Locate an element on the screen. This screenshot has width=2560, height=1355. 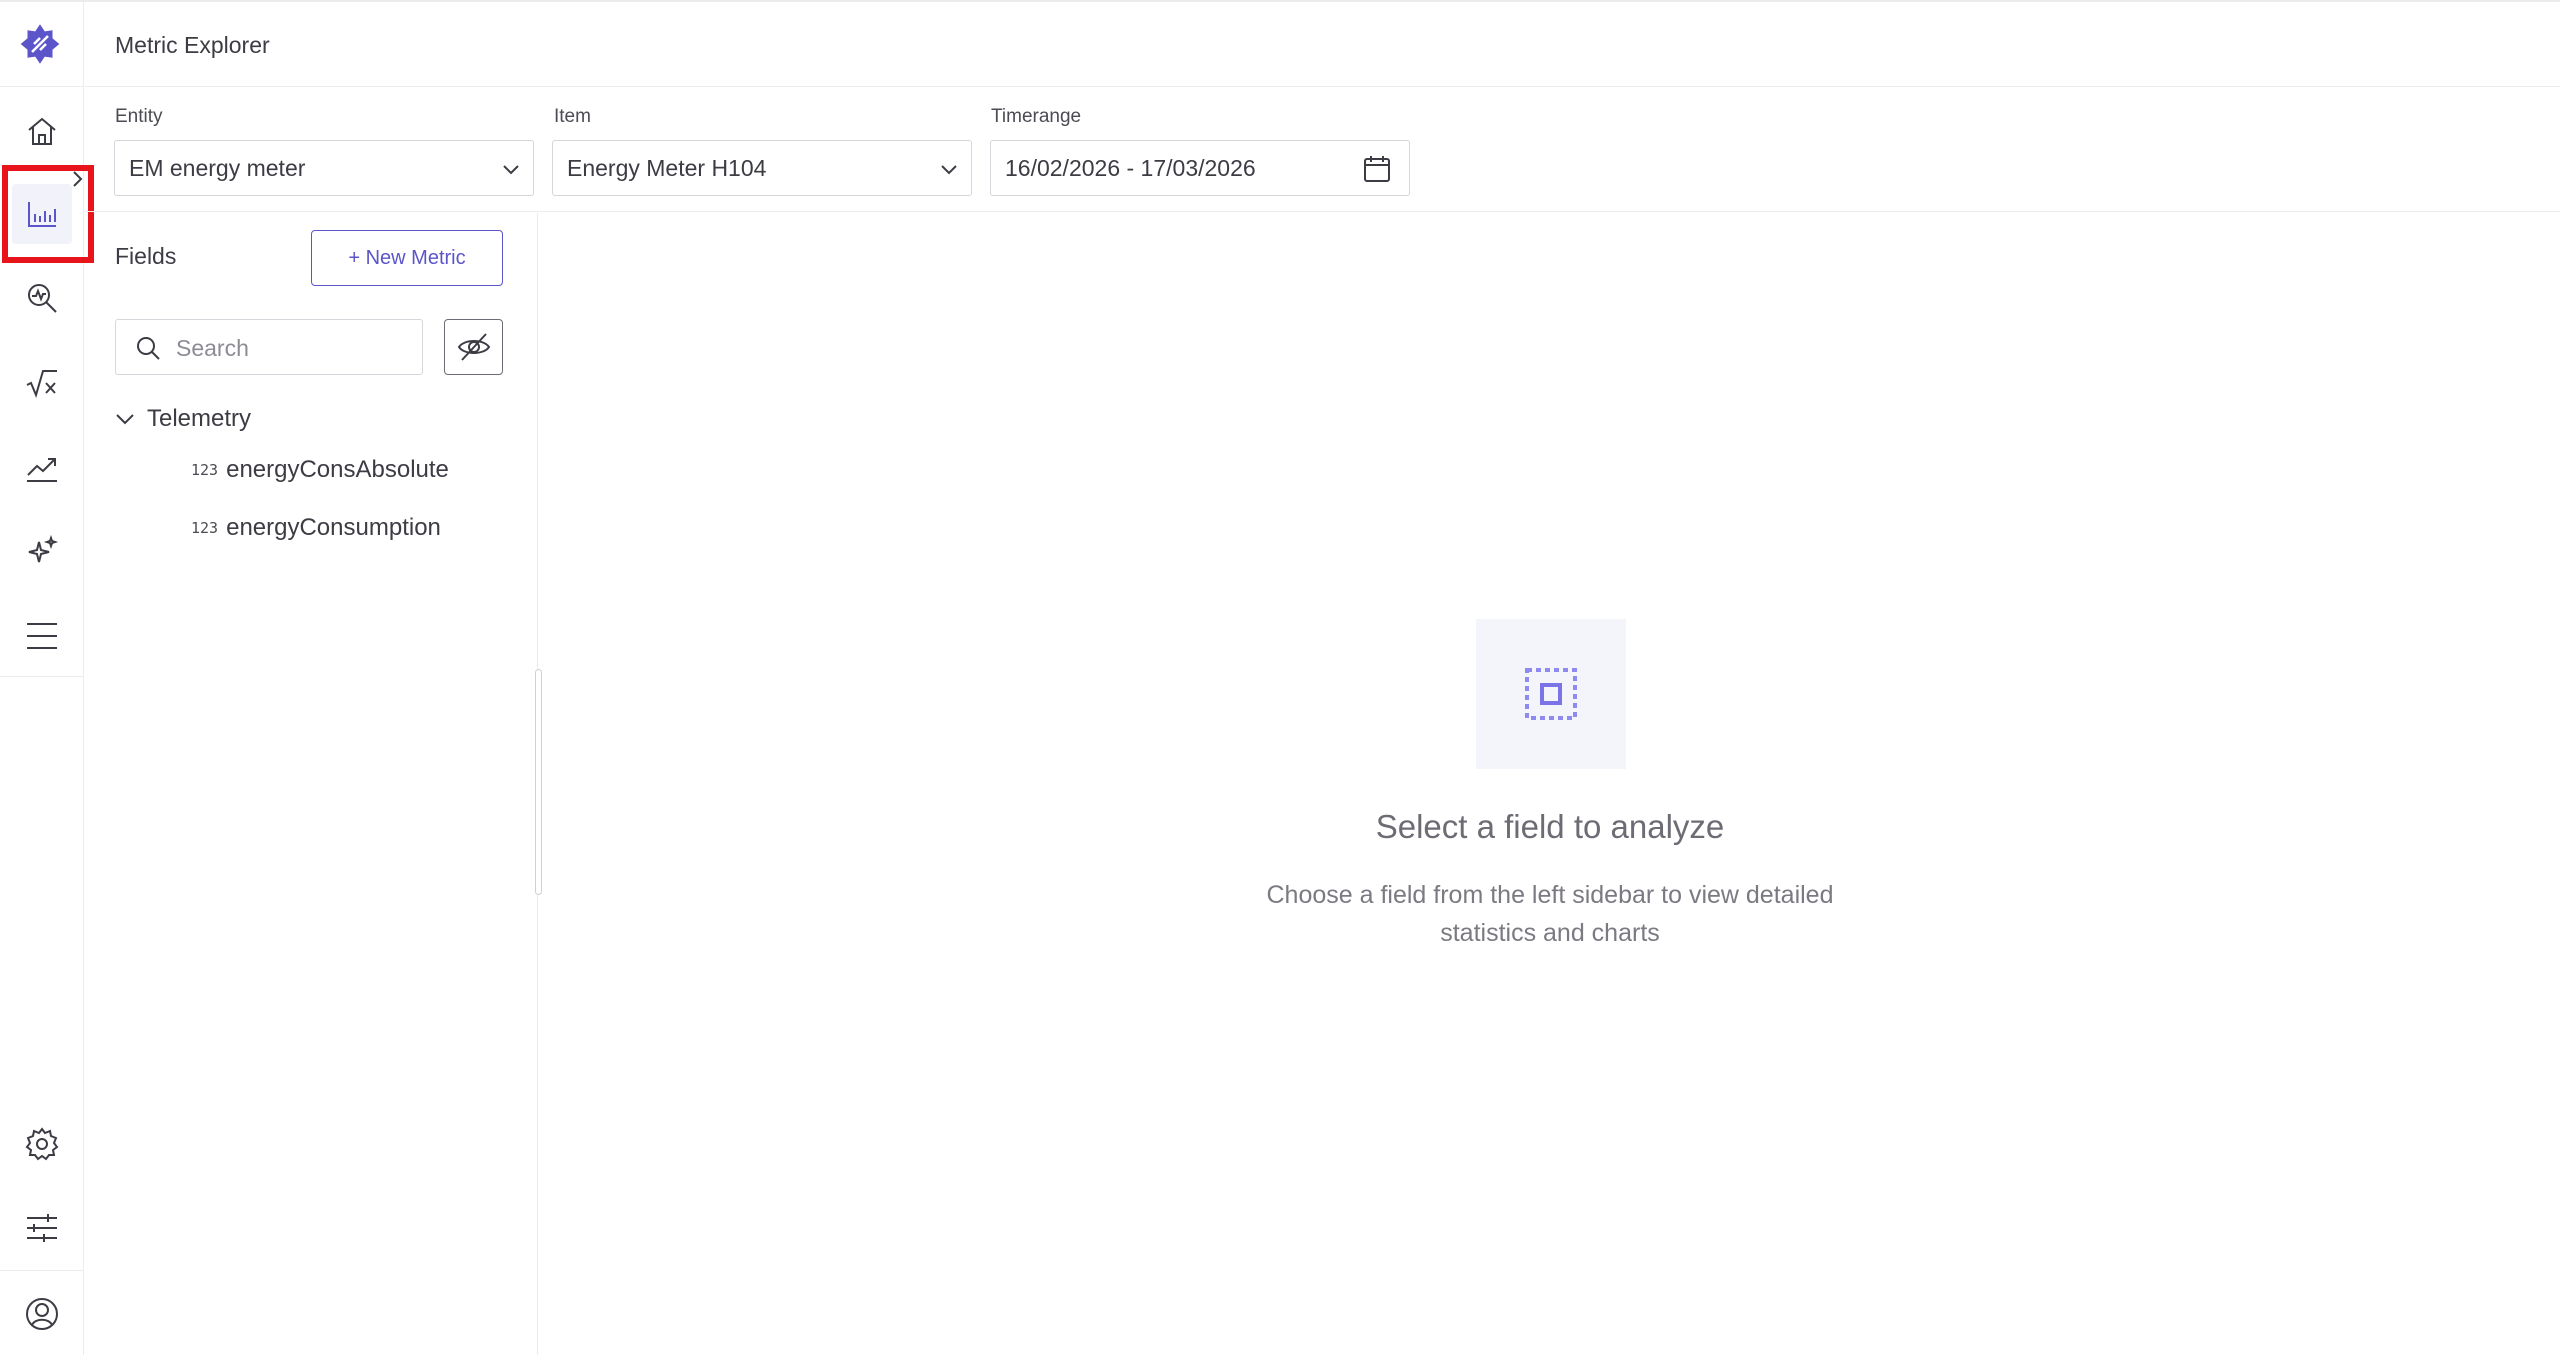
user-icon is located at coordinates (42, 1314).